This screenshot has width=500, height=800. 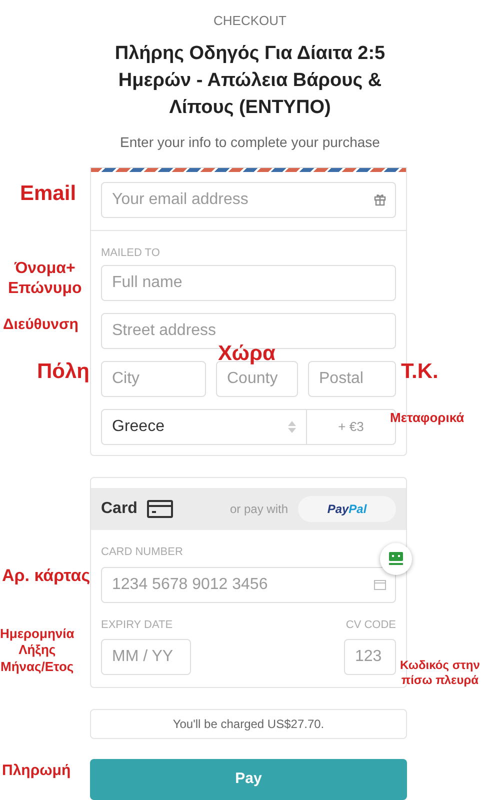 I want to click on expiry-label: EXPIRY DATE, so click(x=137, y=625).